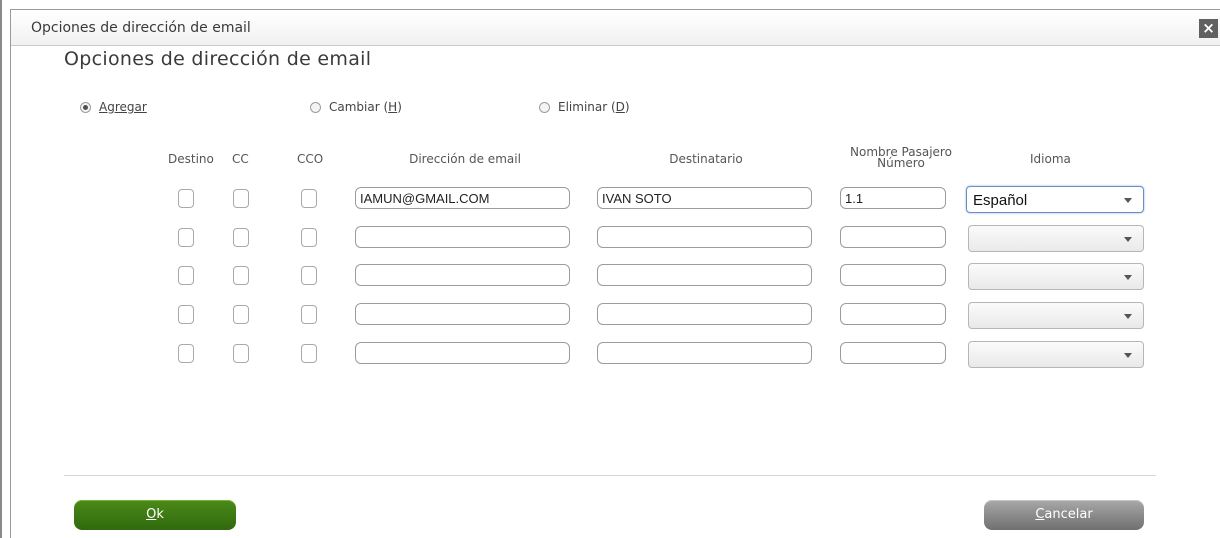 The image size is (1220, 538). Describe the element at coordinates (359, 107) in the screenshot. I see `radio-cambiar-prefix: Cambiar (` at that location.